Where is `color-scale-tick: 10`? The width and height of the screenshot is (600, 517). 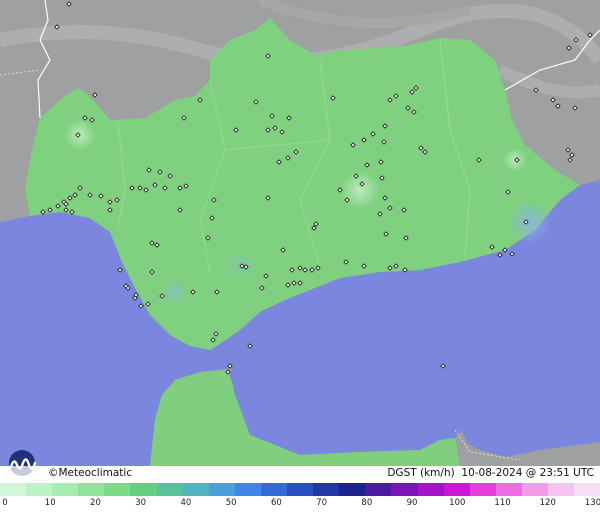
color-scale-tick: 10 is located at coordinates (50, 503).